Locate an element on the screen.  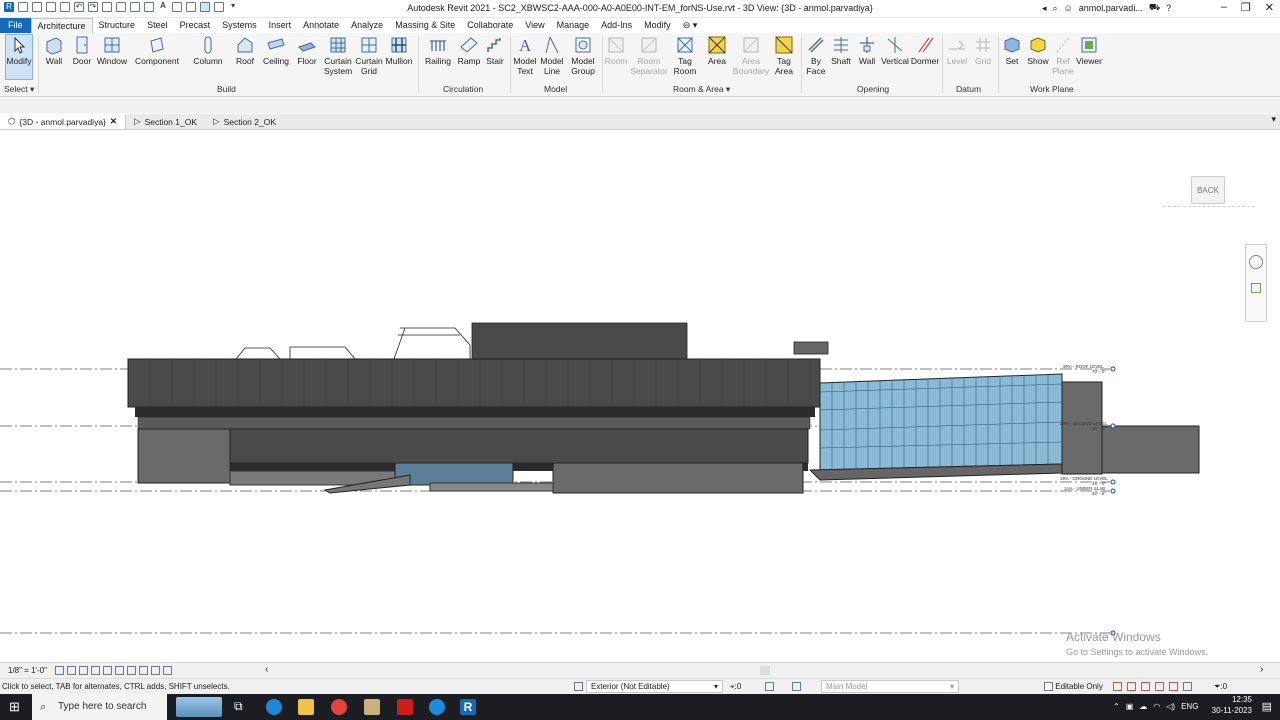
workset-select: Exterior (Not Editable) ▾ is located at coordinates (654, 686).